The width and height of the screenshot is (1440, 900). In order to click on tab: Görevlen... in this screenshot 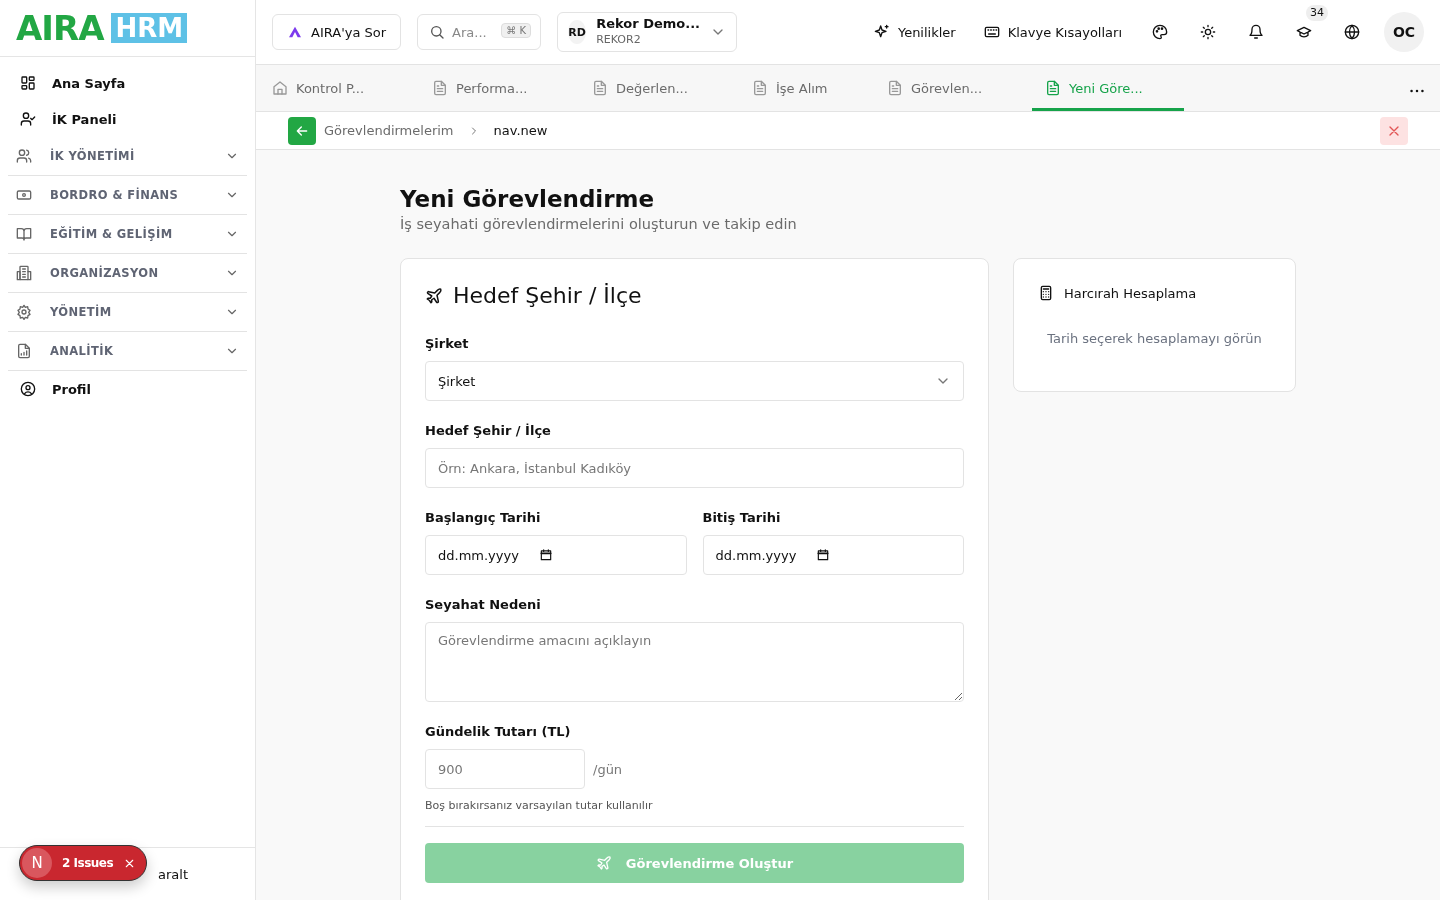, I will do `click(959, 88)`.